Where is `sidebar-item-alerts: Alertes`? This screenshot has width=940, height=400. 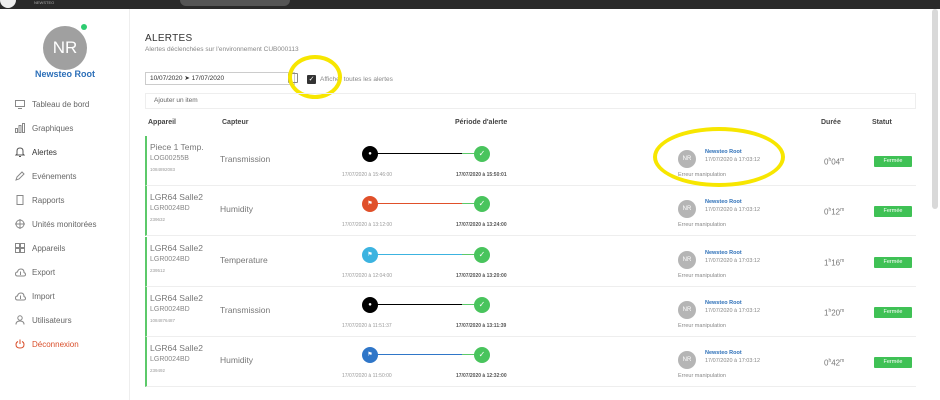 sidebar-item-alerts: Alertes is located at coordinates (35, 152).